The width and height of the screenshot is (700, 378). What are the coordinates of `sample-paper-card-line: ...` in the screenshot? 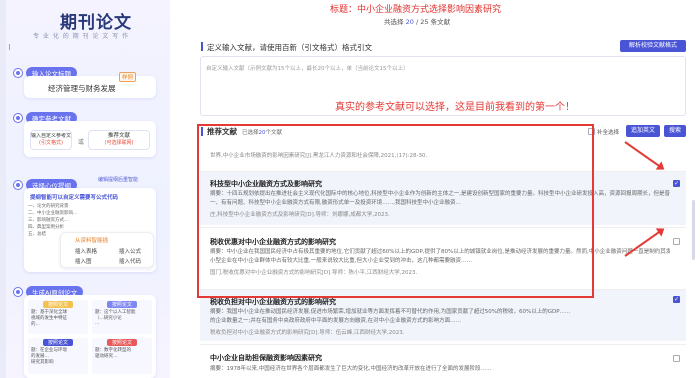 It's located at (97, 323).